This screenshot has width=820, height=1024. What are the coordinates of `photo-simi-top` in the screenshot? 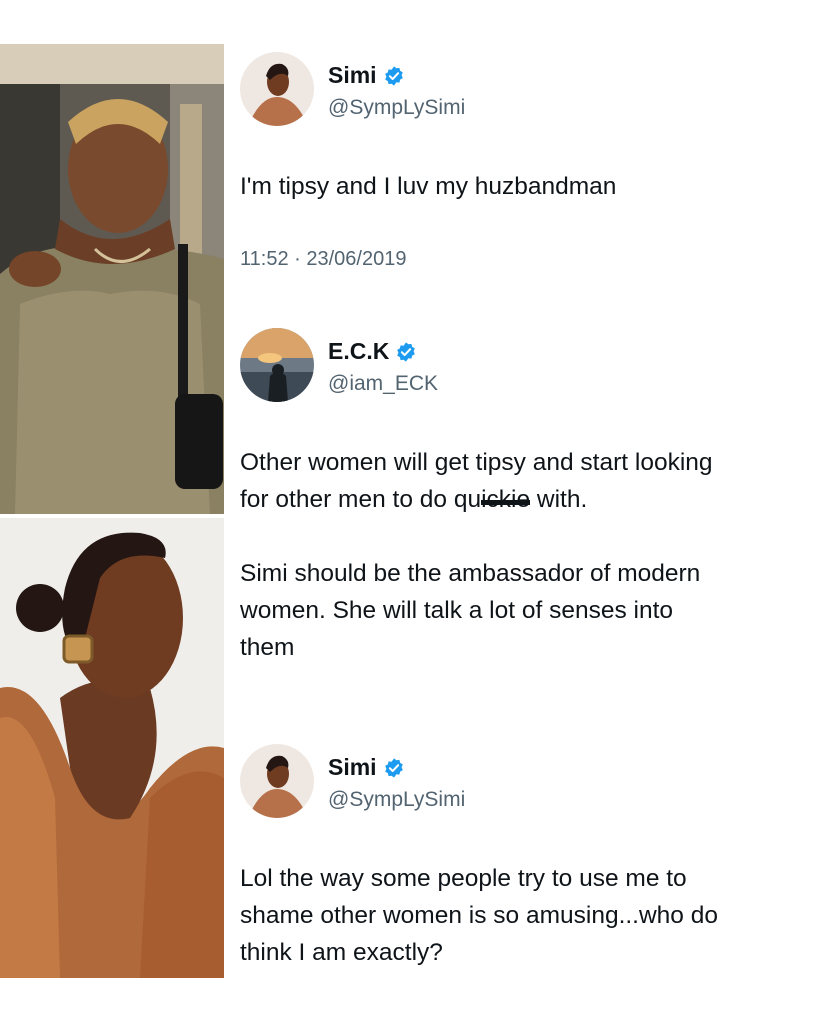 It's located at (112, 279).